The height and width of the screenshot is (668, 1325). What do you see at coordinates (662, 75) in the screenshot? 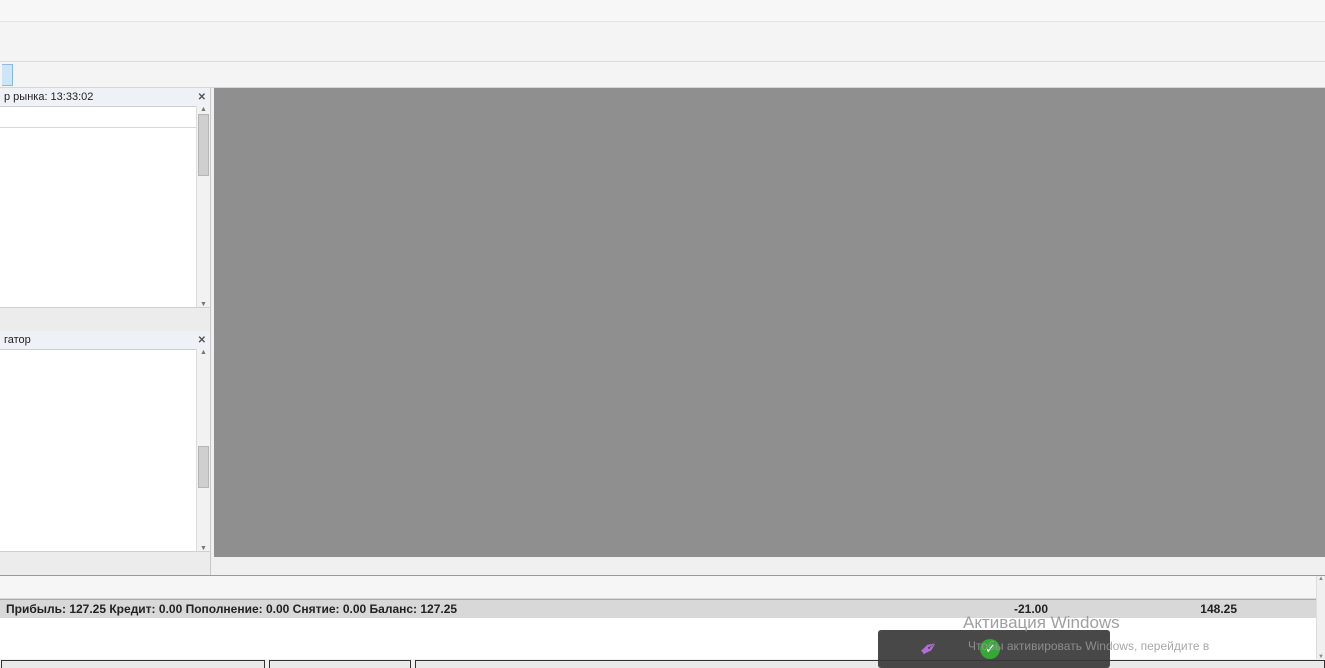
I see `timeframe-toolbar` at bounding box center [662, 75].